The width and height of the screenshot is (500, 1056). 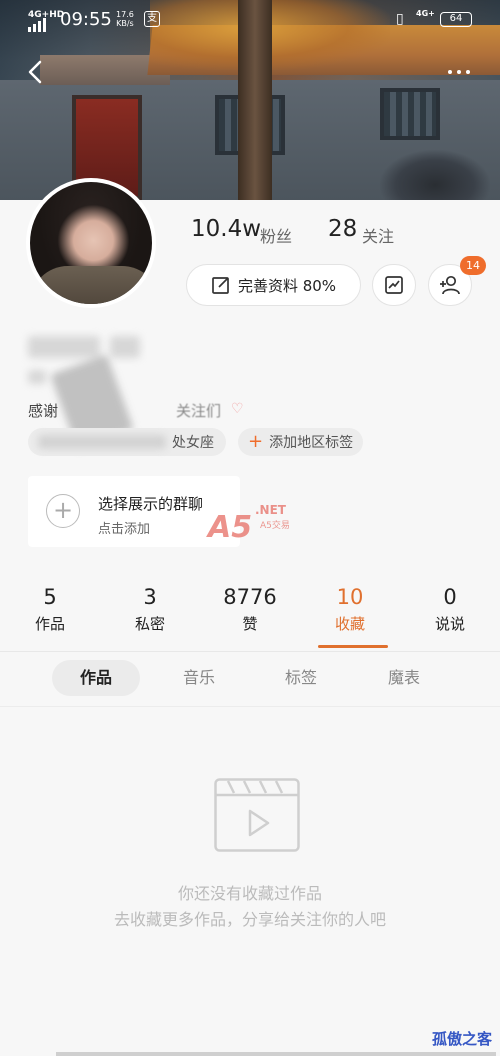 I want to click on edit-profile-button: 完善资料 80%, so click(x=273, y=285).